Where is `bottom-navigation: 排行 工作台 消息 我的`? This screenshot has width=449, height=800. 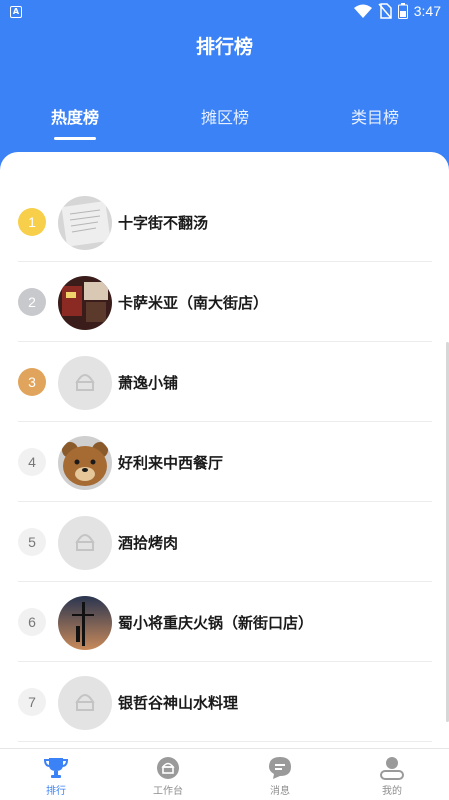 bottom-navigation: 排行 工作台 消息 我的 is located at coordinates (224, 774).